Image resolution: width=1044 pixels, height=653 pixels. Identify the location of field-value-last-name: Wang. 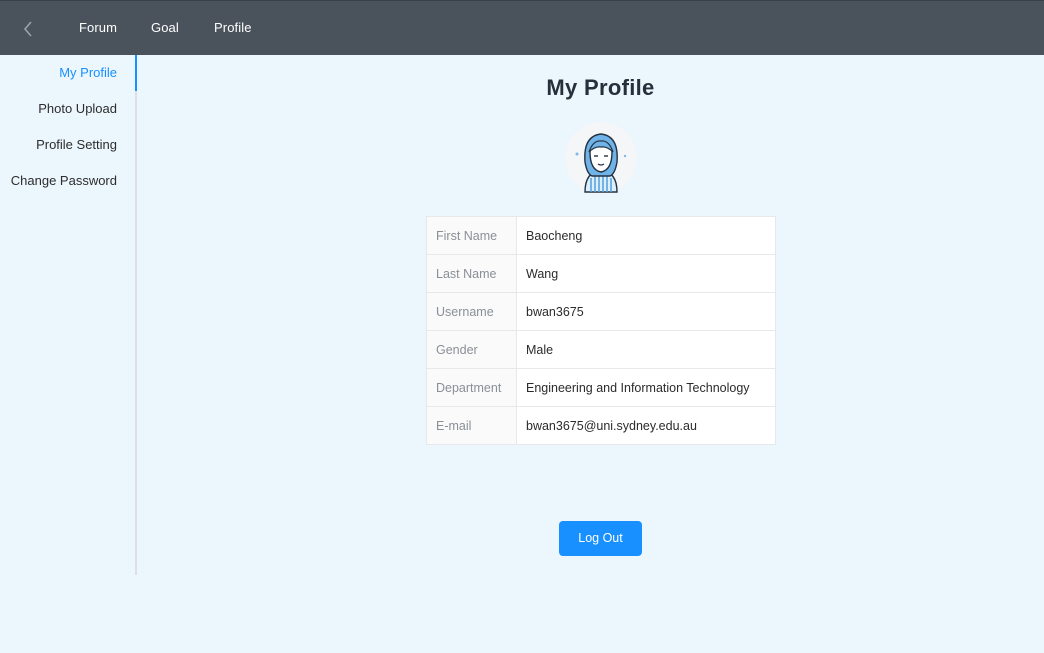
(646, 273).